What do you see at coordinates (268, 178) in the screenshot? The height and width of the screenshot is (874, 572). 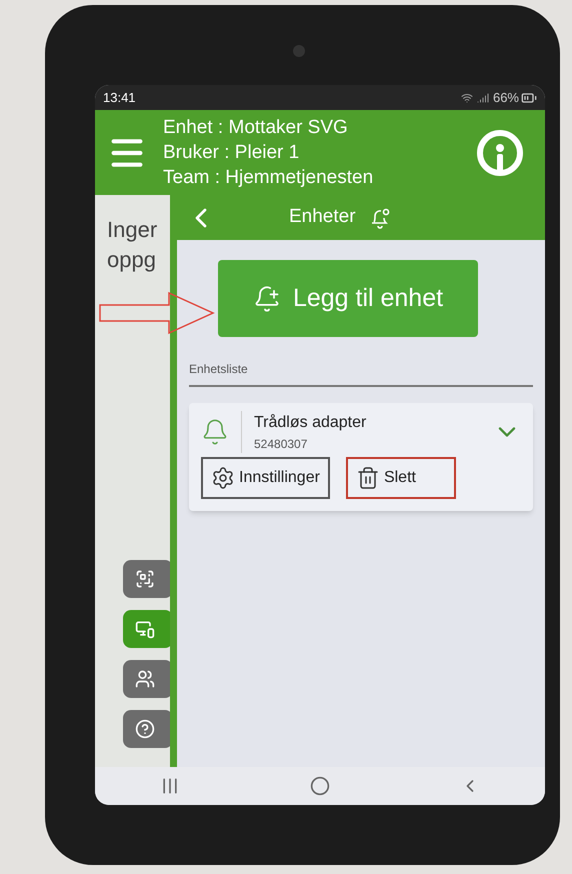 I see `header-info: Team : Hjemmetjenesten` at bounding box center [268, 178].